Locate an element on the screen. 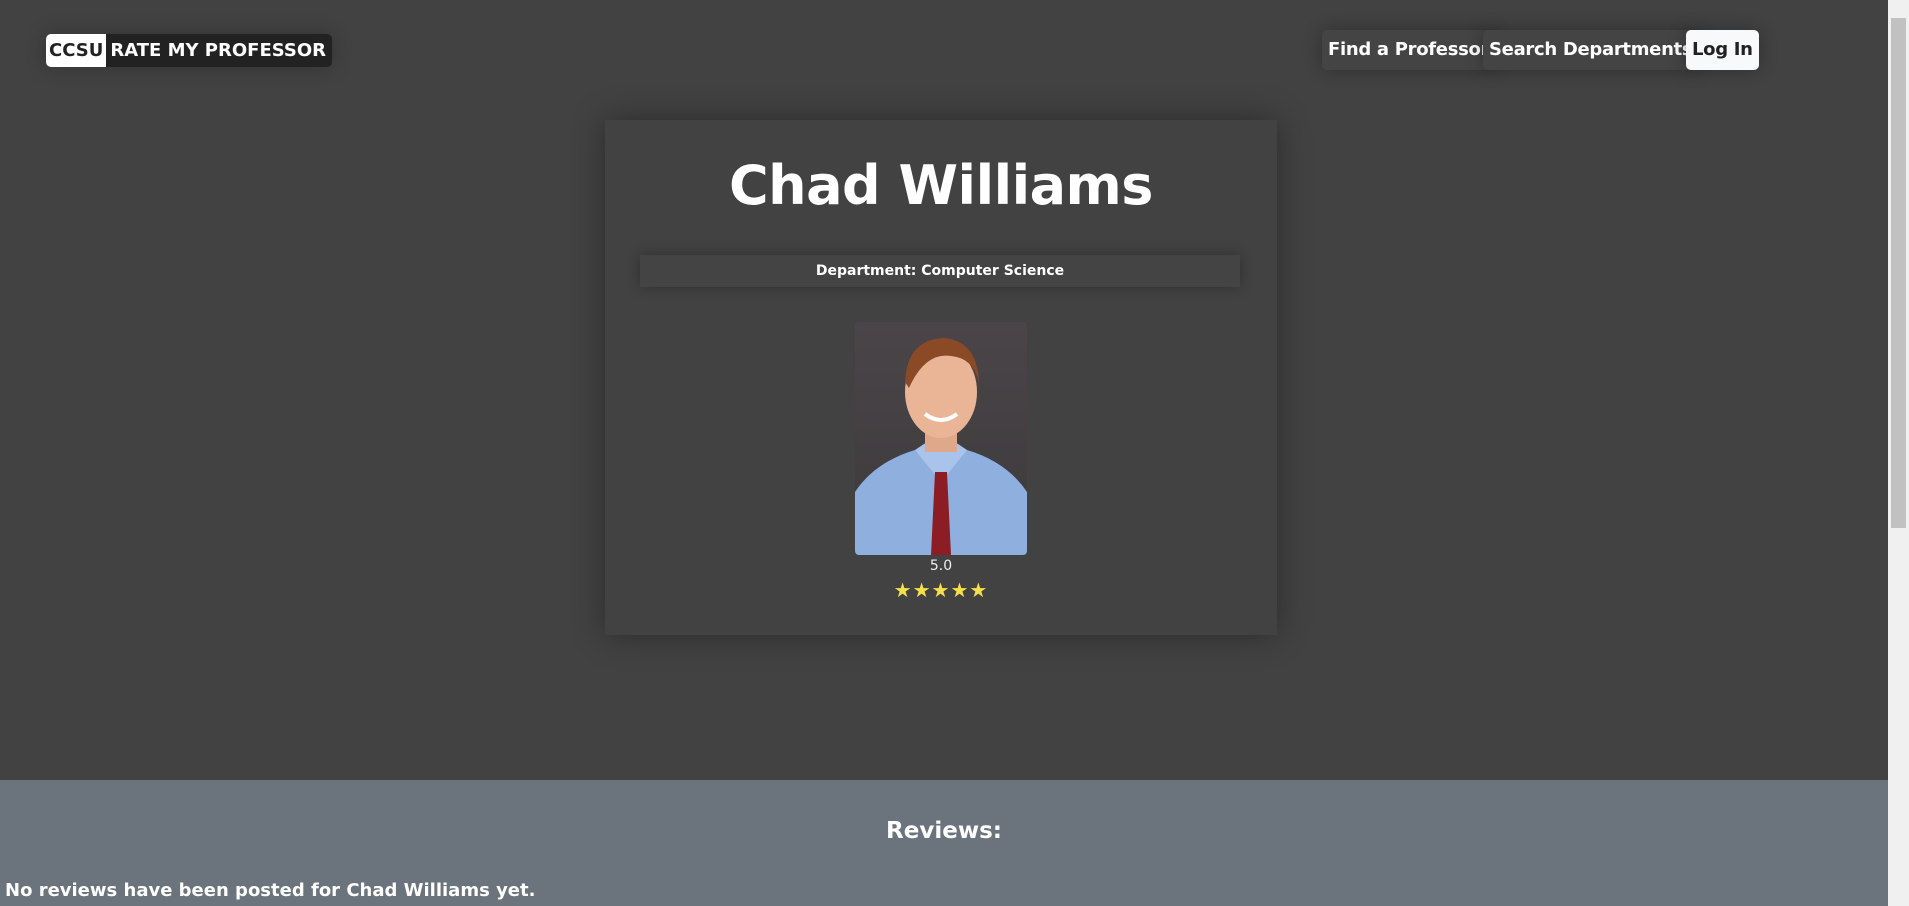 Image resolution: width=1909 pixels, height=906 pixels. scrollbar is located at coordinates (1898, 453).